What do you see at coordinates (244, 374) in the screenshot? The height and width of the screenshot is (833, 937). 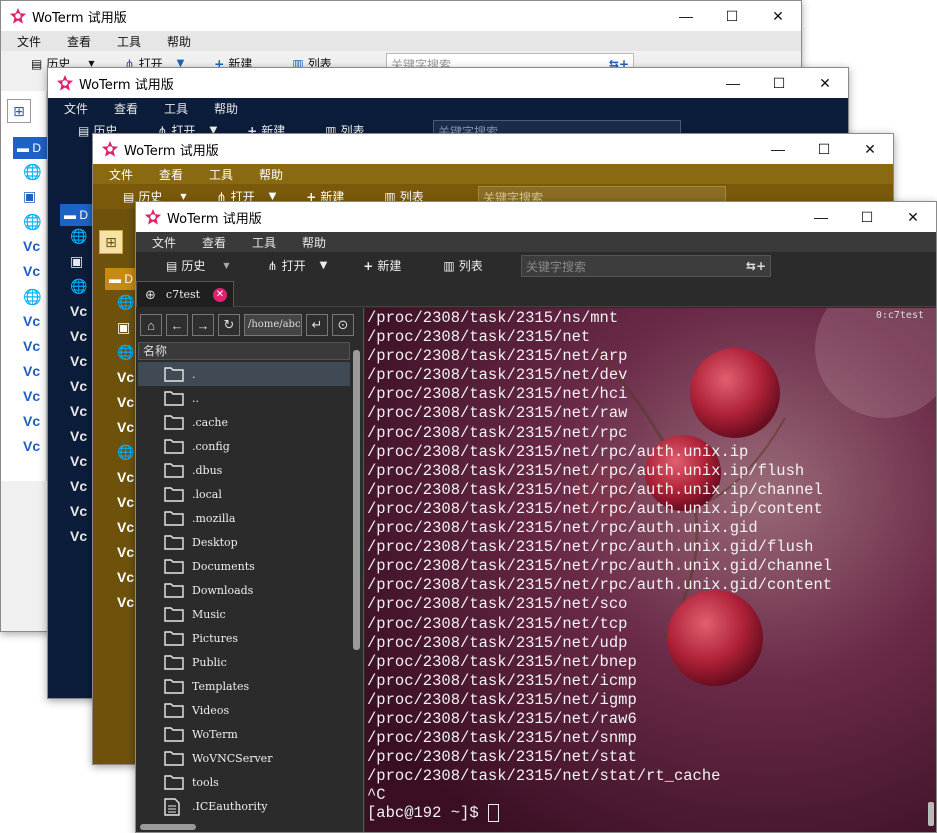 I see `file-list-item: .` at bounding box center [244, 374].